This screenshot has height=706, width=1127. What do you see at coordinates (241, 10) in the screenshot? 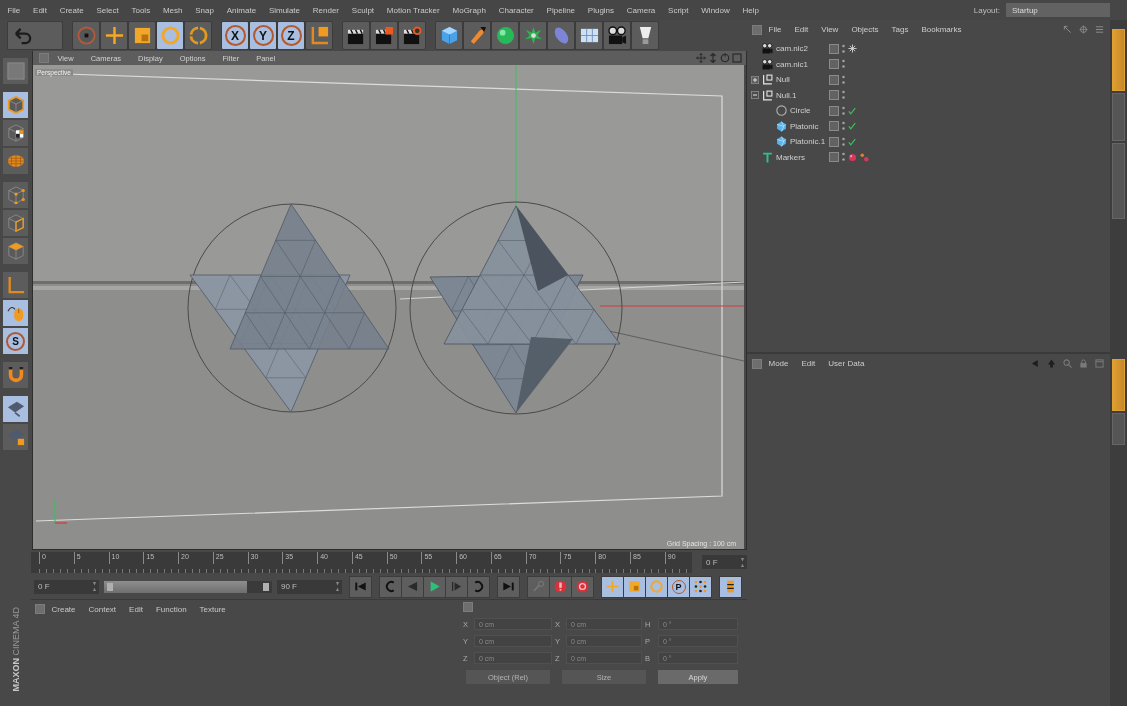
I see `menu-item: Animate` at bounding box center [241, 10].